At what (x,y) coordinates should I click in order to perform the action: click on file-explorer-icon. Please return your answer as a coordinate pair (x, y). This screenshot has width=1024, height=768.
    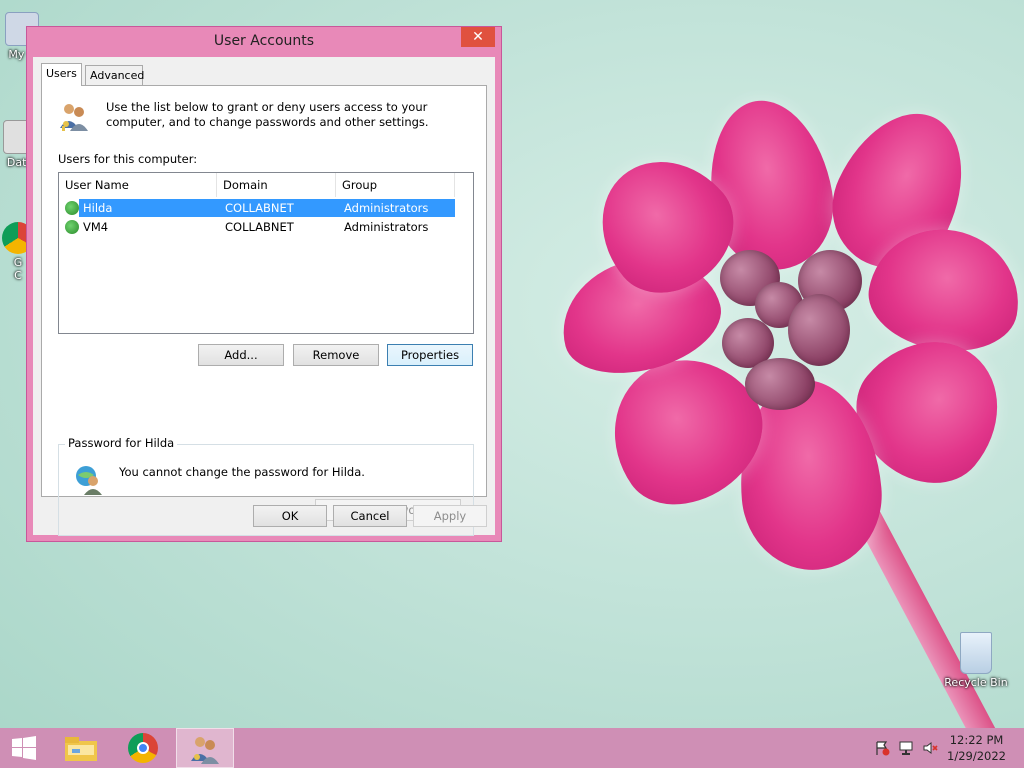
    Looking at the image, I should click on (81, 749).